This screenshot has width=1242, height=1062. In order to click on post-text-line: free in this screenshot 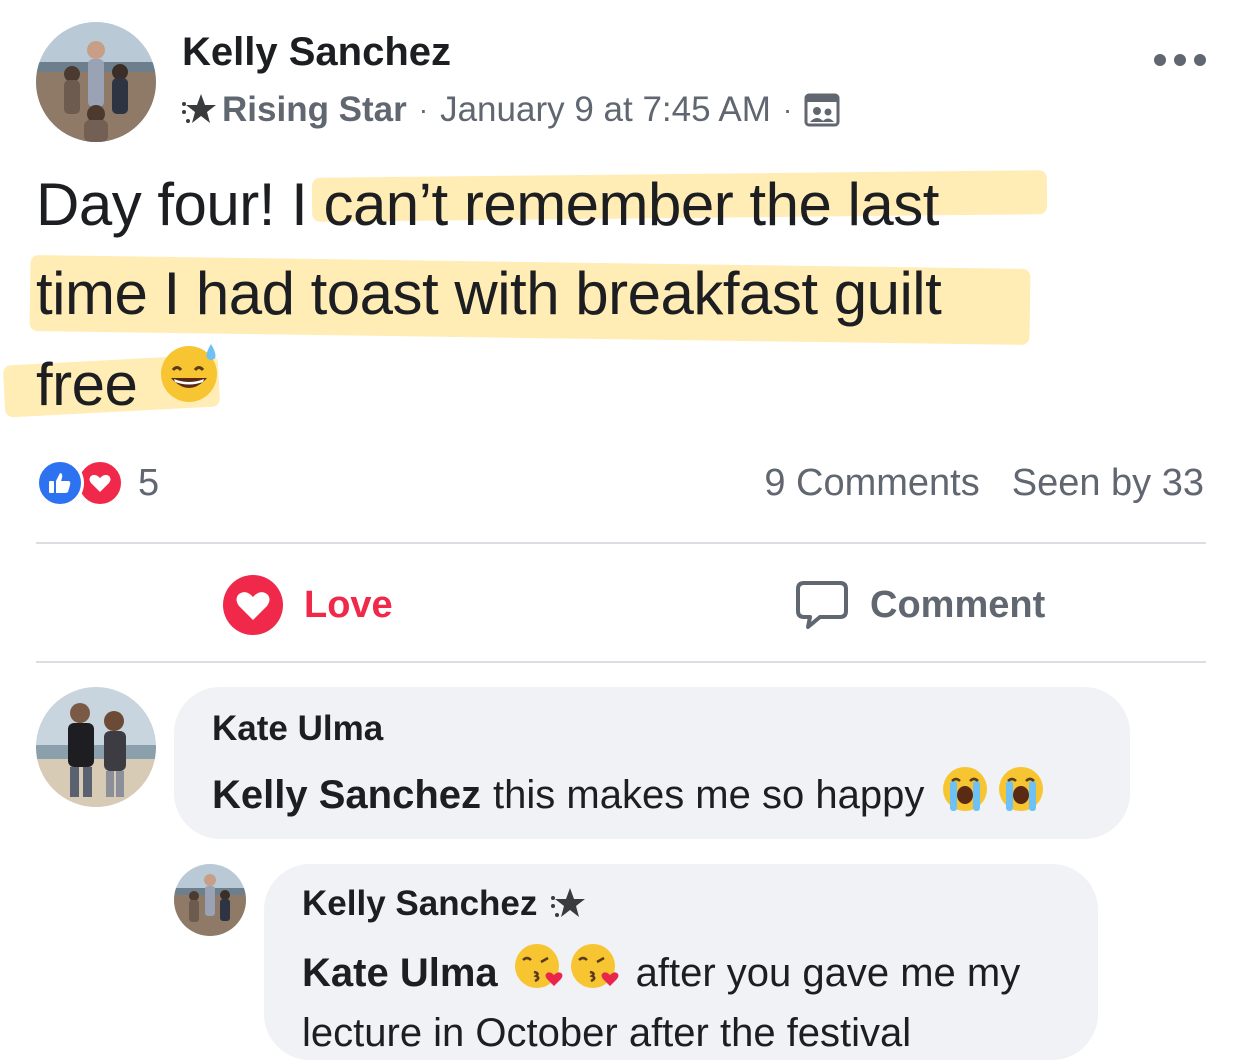, I will do `click(596, 384)`.